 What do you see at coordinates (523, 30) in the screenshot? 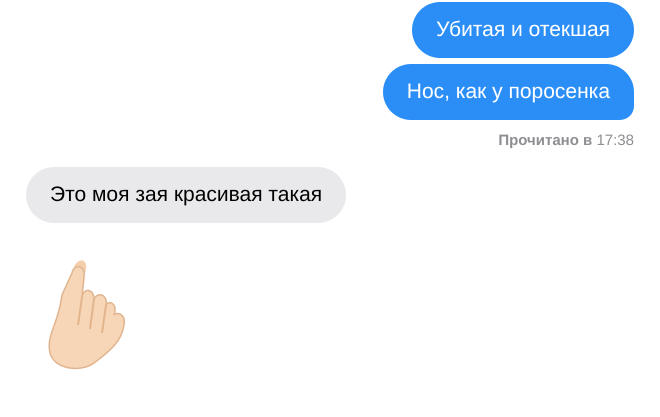
I see `message-bubble: Убитая и отекшая` at bounding box center [523, 30].